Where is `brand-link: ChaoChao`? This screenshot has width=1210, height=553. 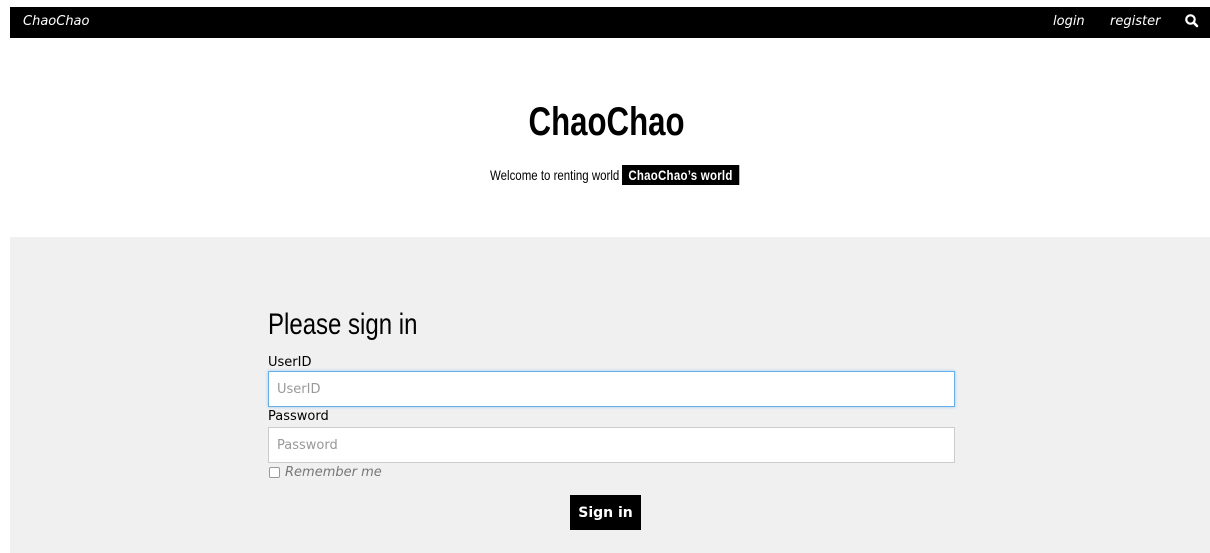 brand-link: ChaoChao is located at coordinates (56, 21).